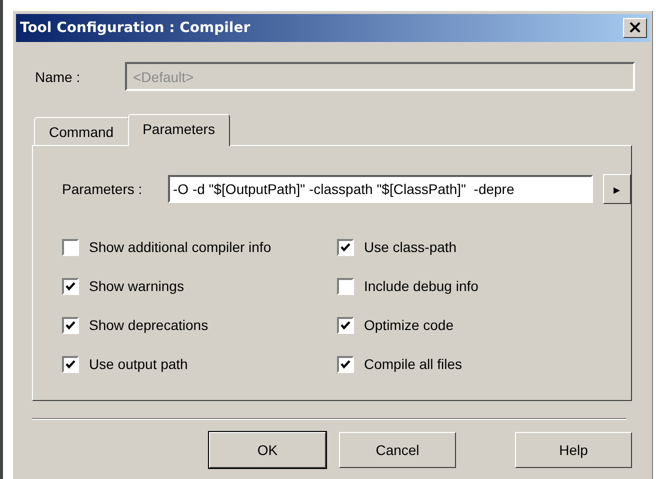  What do you see at coordinates (58, 76) in the screenshot?
I see `name-label: Name :` at bounding box center [58, 76].